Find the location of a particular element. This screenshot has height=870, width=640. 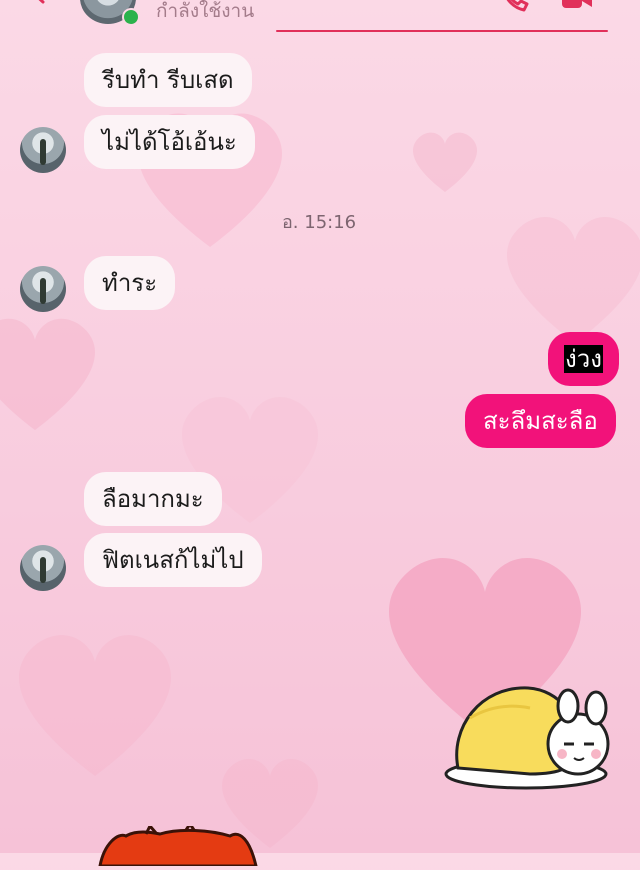

online-status-dot is located at coordinates (131, 17).